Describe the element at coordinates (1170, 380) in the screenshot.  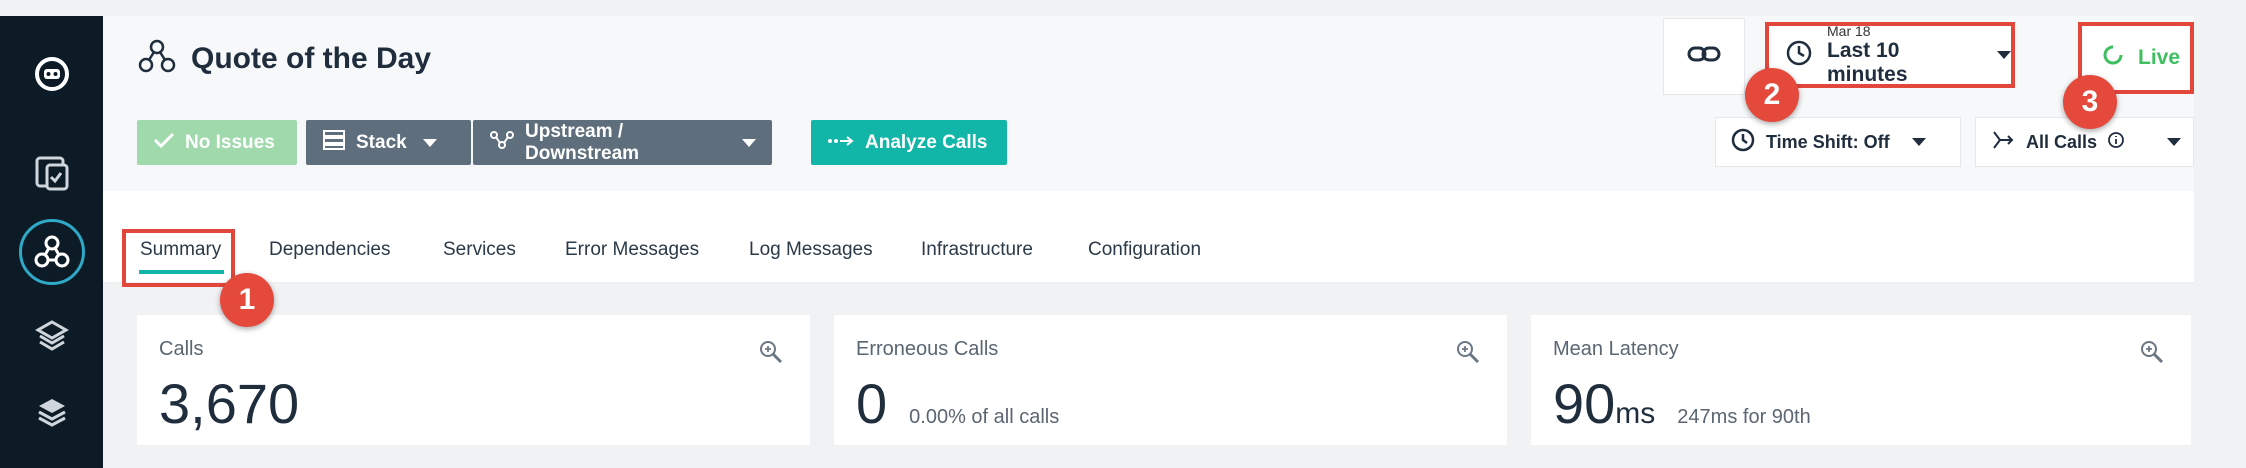
I see `erroneous-calls-card: Erroneous Calls 0 0.00% of all calls` at that location.